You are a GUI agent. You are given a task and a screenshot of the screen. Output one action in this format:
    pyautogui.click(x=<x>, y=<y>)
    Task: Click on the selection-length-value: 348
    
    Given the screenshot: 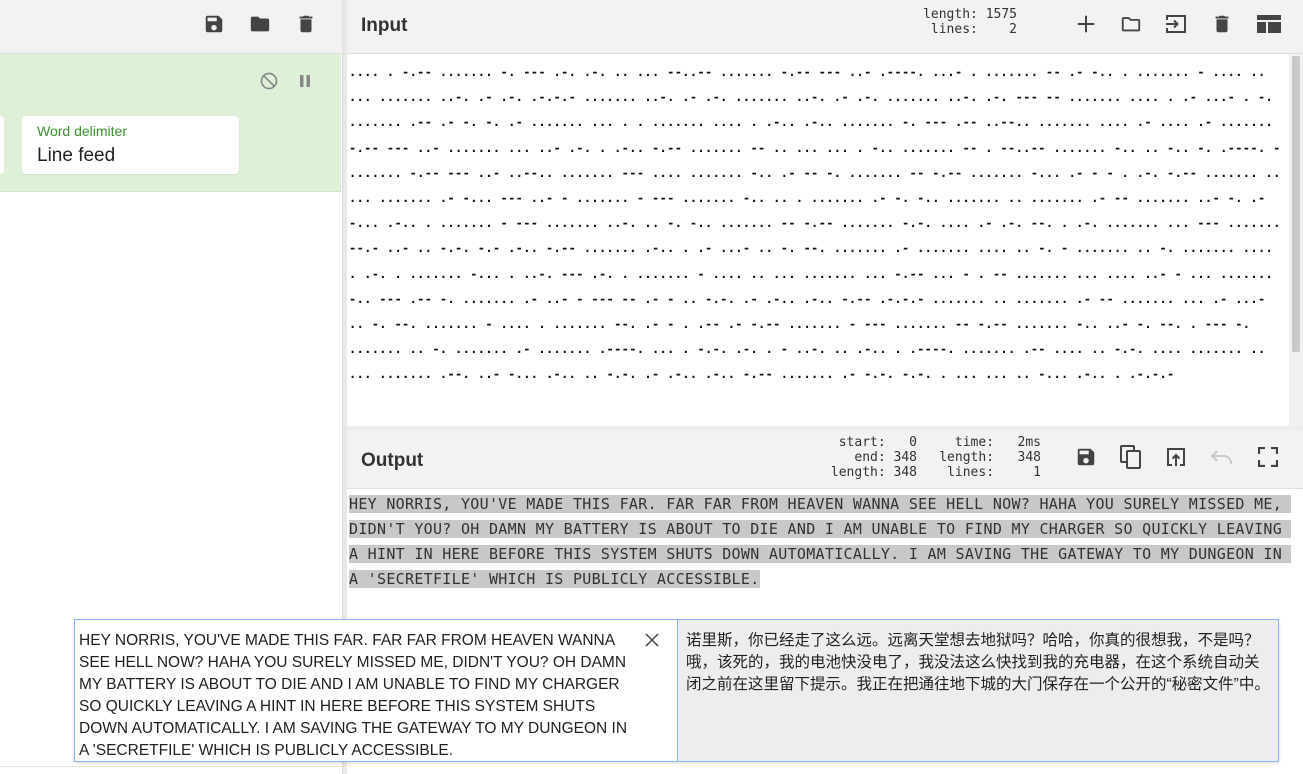 What is the action you would take?
    pyautogui.click(x=905, y=472)
    